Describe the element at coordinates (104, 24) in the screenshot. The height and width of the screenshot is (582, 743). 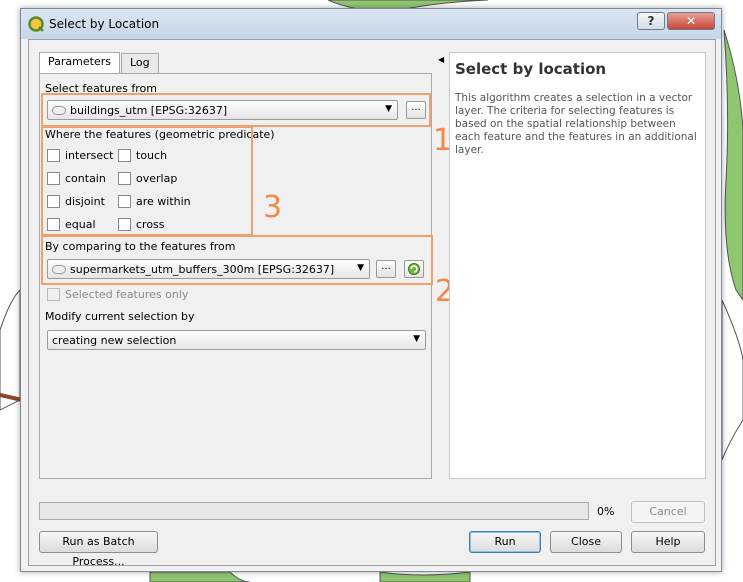
I see `window-title: Select by Location` at that location.